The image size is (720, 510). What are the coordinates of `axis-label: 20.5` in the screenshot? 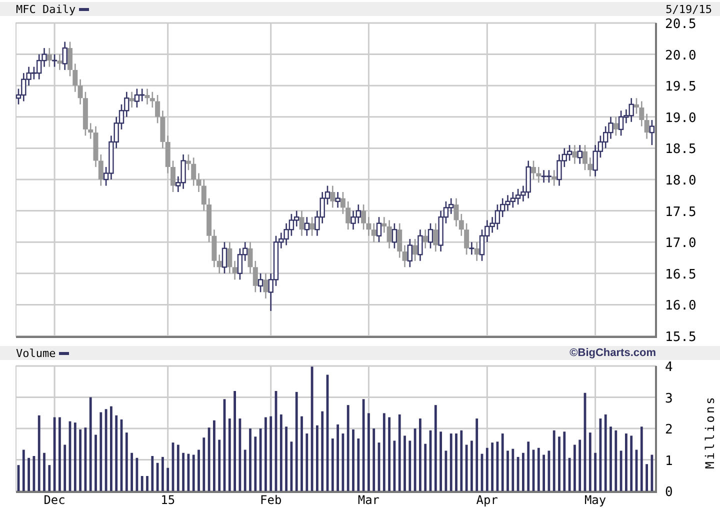 It's located at (680, 24).